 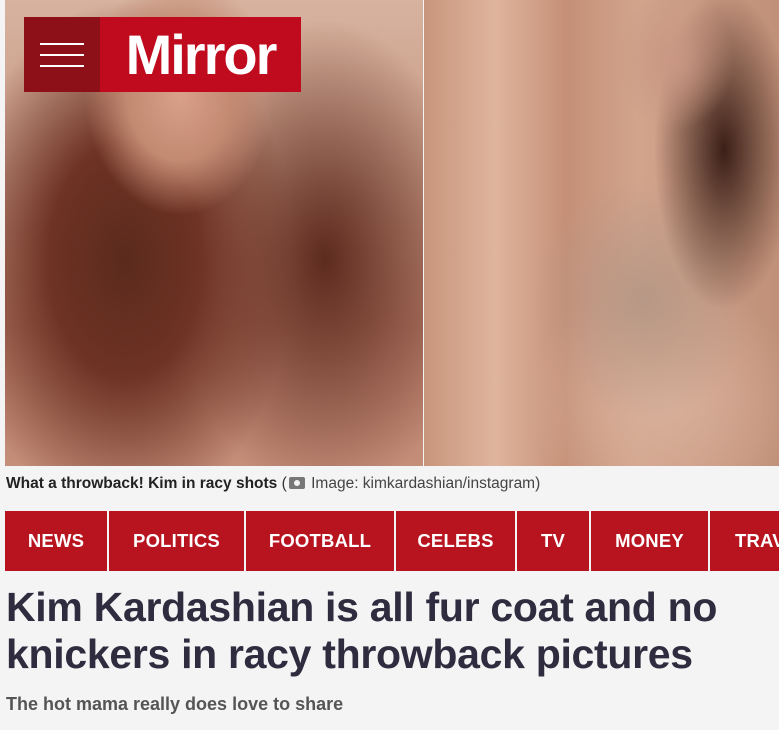 What do you see at coordinates (177, 541) in the screenshot?
I see `nav-item-politics: POLITICS` at bounding box center [177, 541].